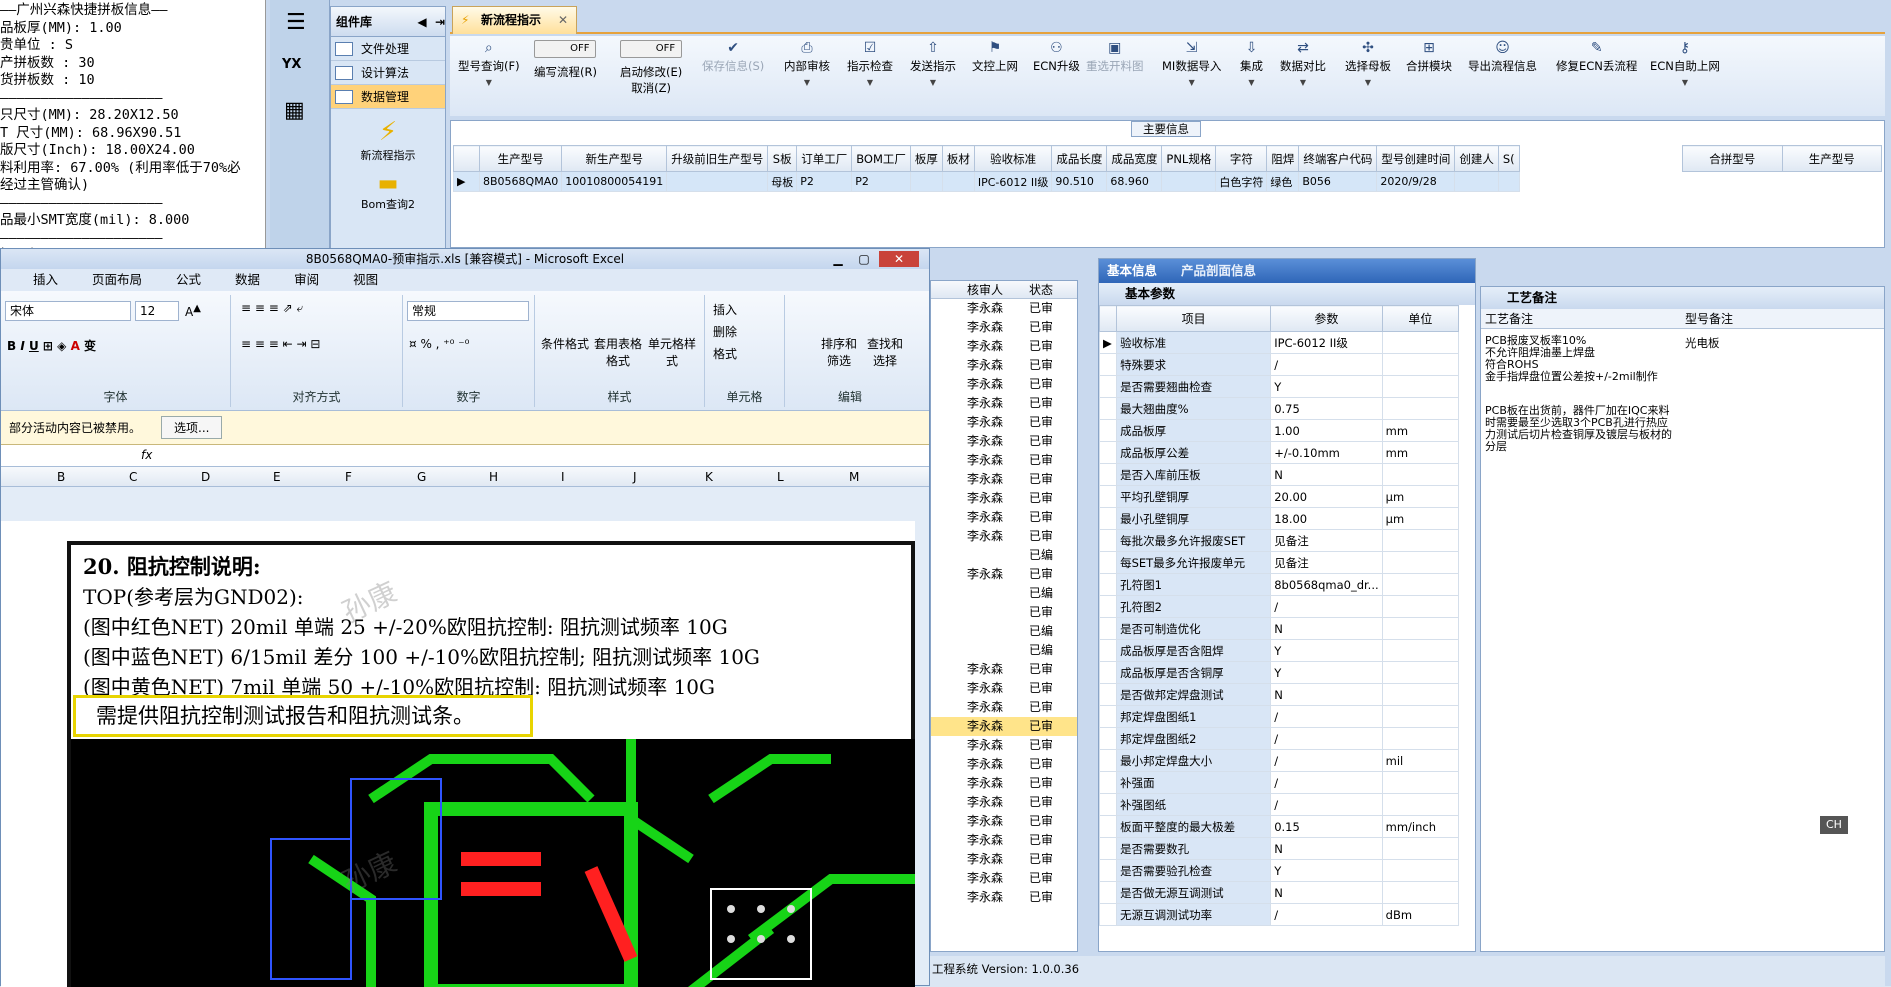 The width and height of the screenshot is (1891, 987). What do you see at coordinates (864, 259) in the screenshot?
I see `maximize-icon: ▢` at bounding box center [864, 259].